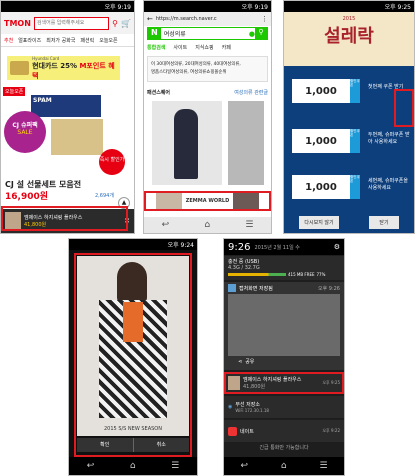 Image resolution: width=415 pixels, height=476 pixels. What do you see at coordinates (25, 125) in the screenshot?
I see `sale-title: CJ 슈퍼팩` at bounding box center [25, 125].